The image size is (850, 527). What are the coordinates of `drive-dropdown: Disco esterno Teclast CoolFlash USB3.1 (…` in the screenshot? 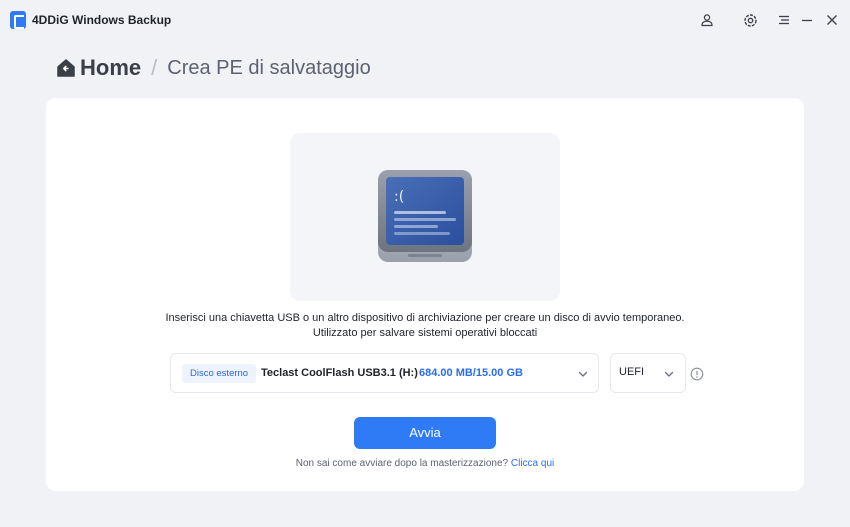 It's located at (384, 373).